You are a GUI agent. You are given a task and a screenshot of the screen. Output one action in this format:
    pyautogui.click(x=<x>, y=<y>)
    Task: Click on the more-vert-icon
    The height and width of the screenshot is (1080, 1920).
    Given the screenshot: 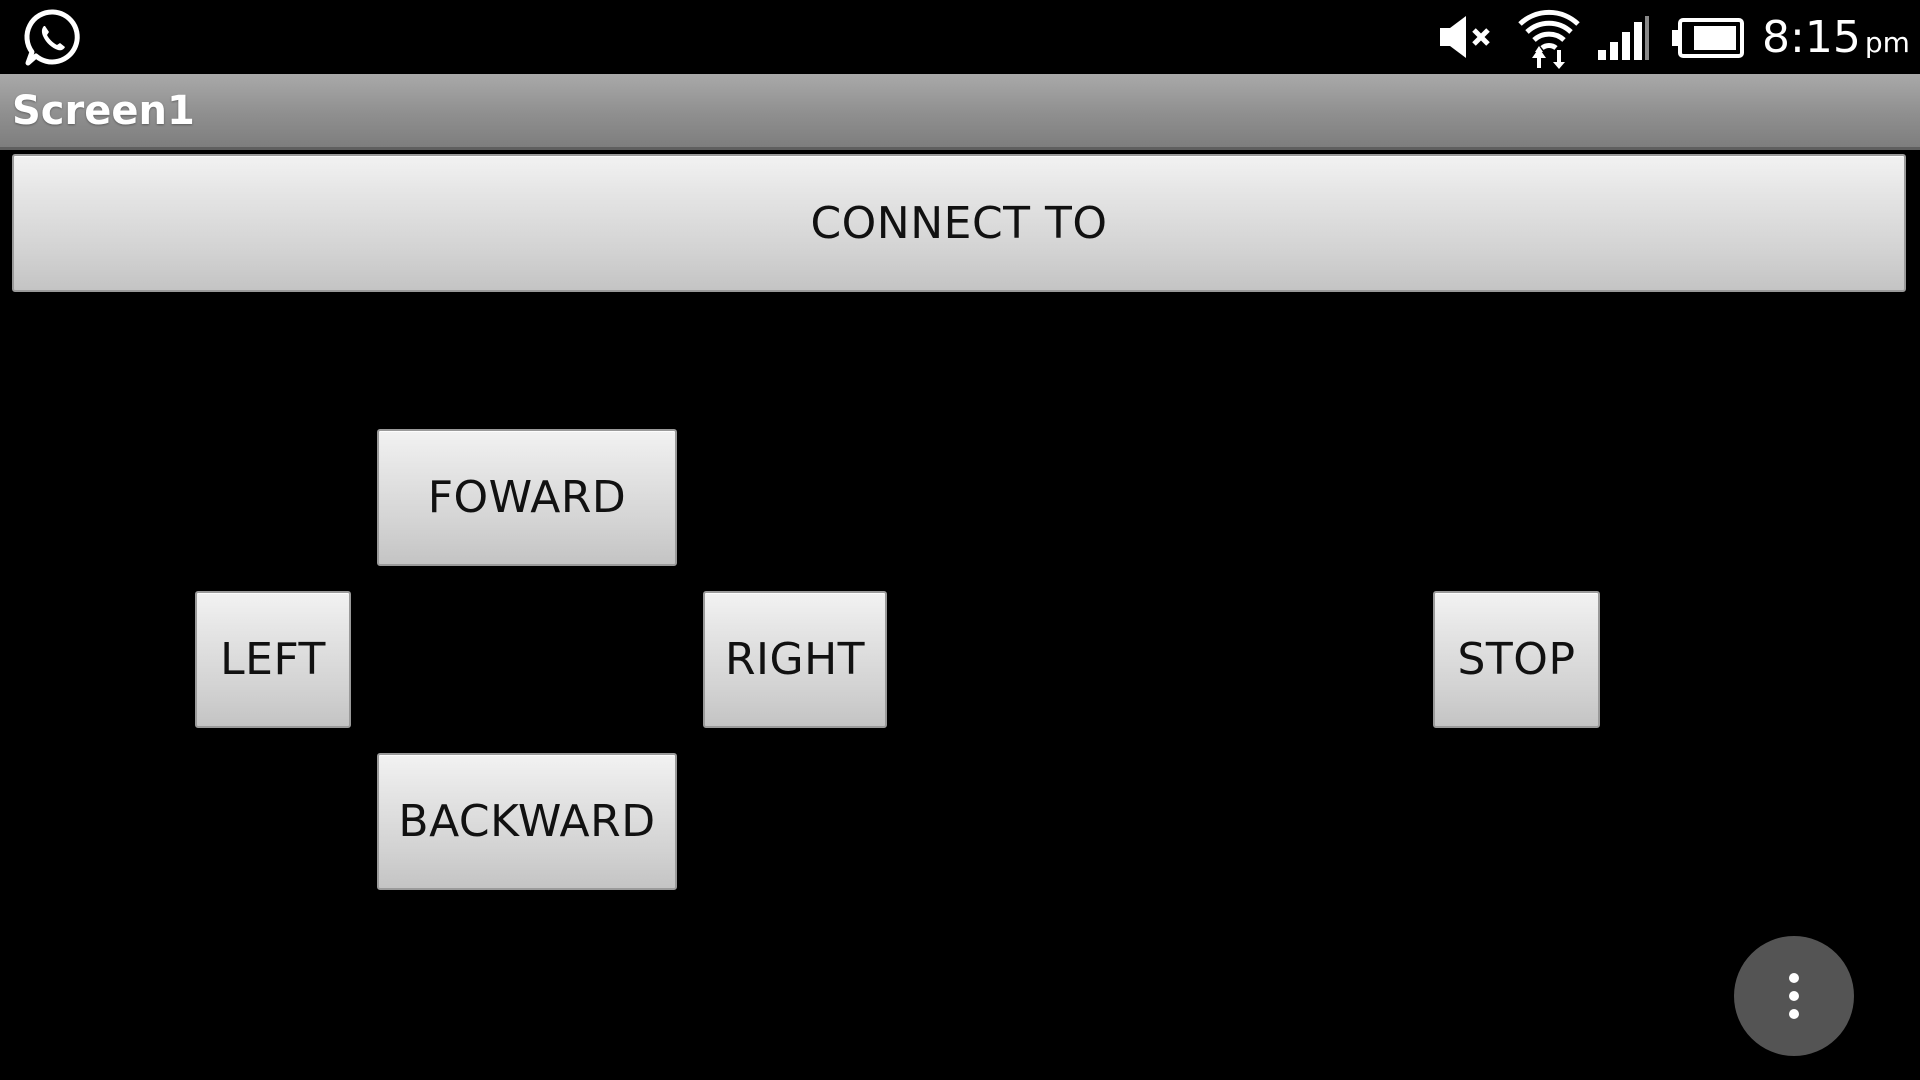 What is the action you would take?
    pyautogui.click(x=1794, y=996)
    